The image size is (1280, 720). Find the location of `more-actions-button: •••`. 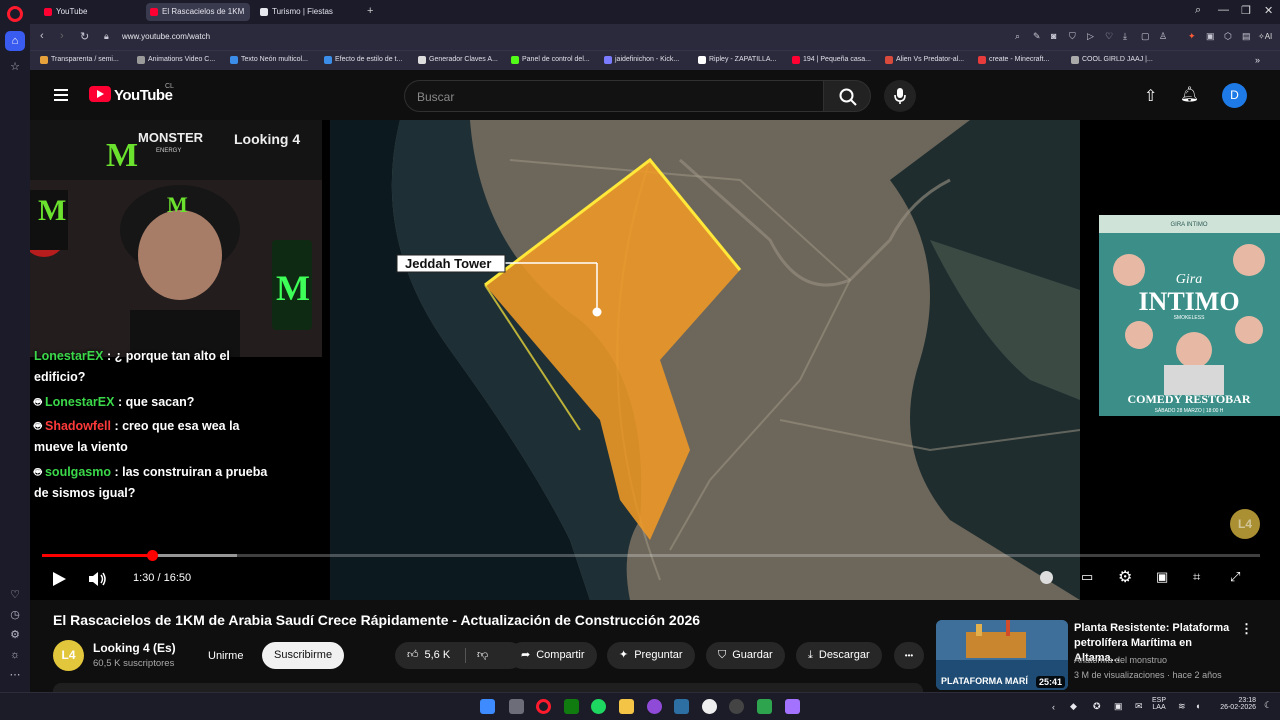

more-actions-button: ••• is located at coordinates (909, 655).